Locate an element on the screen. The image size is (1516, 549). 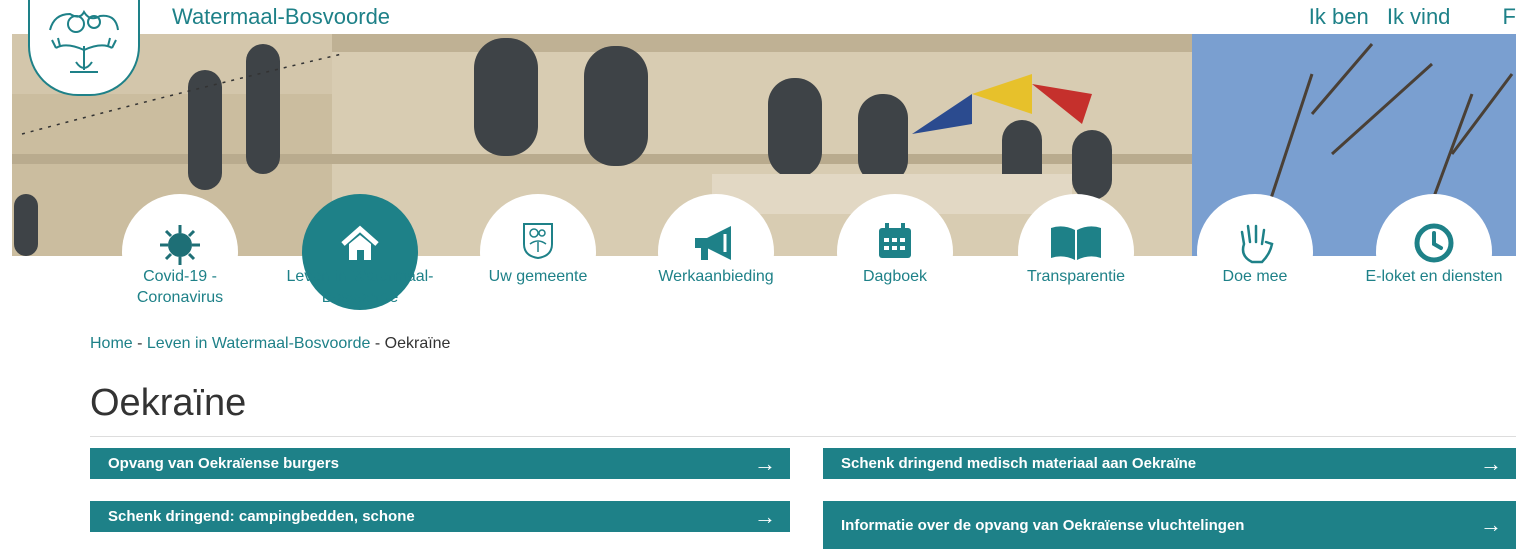
megaphone-icon is located at coordinates (713, 243).